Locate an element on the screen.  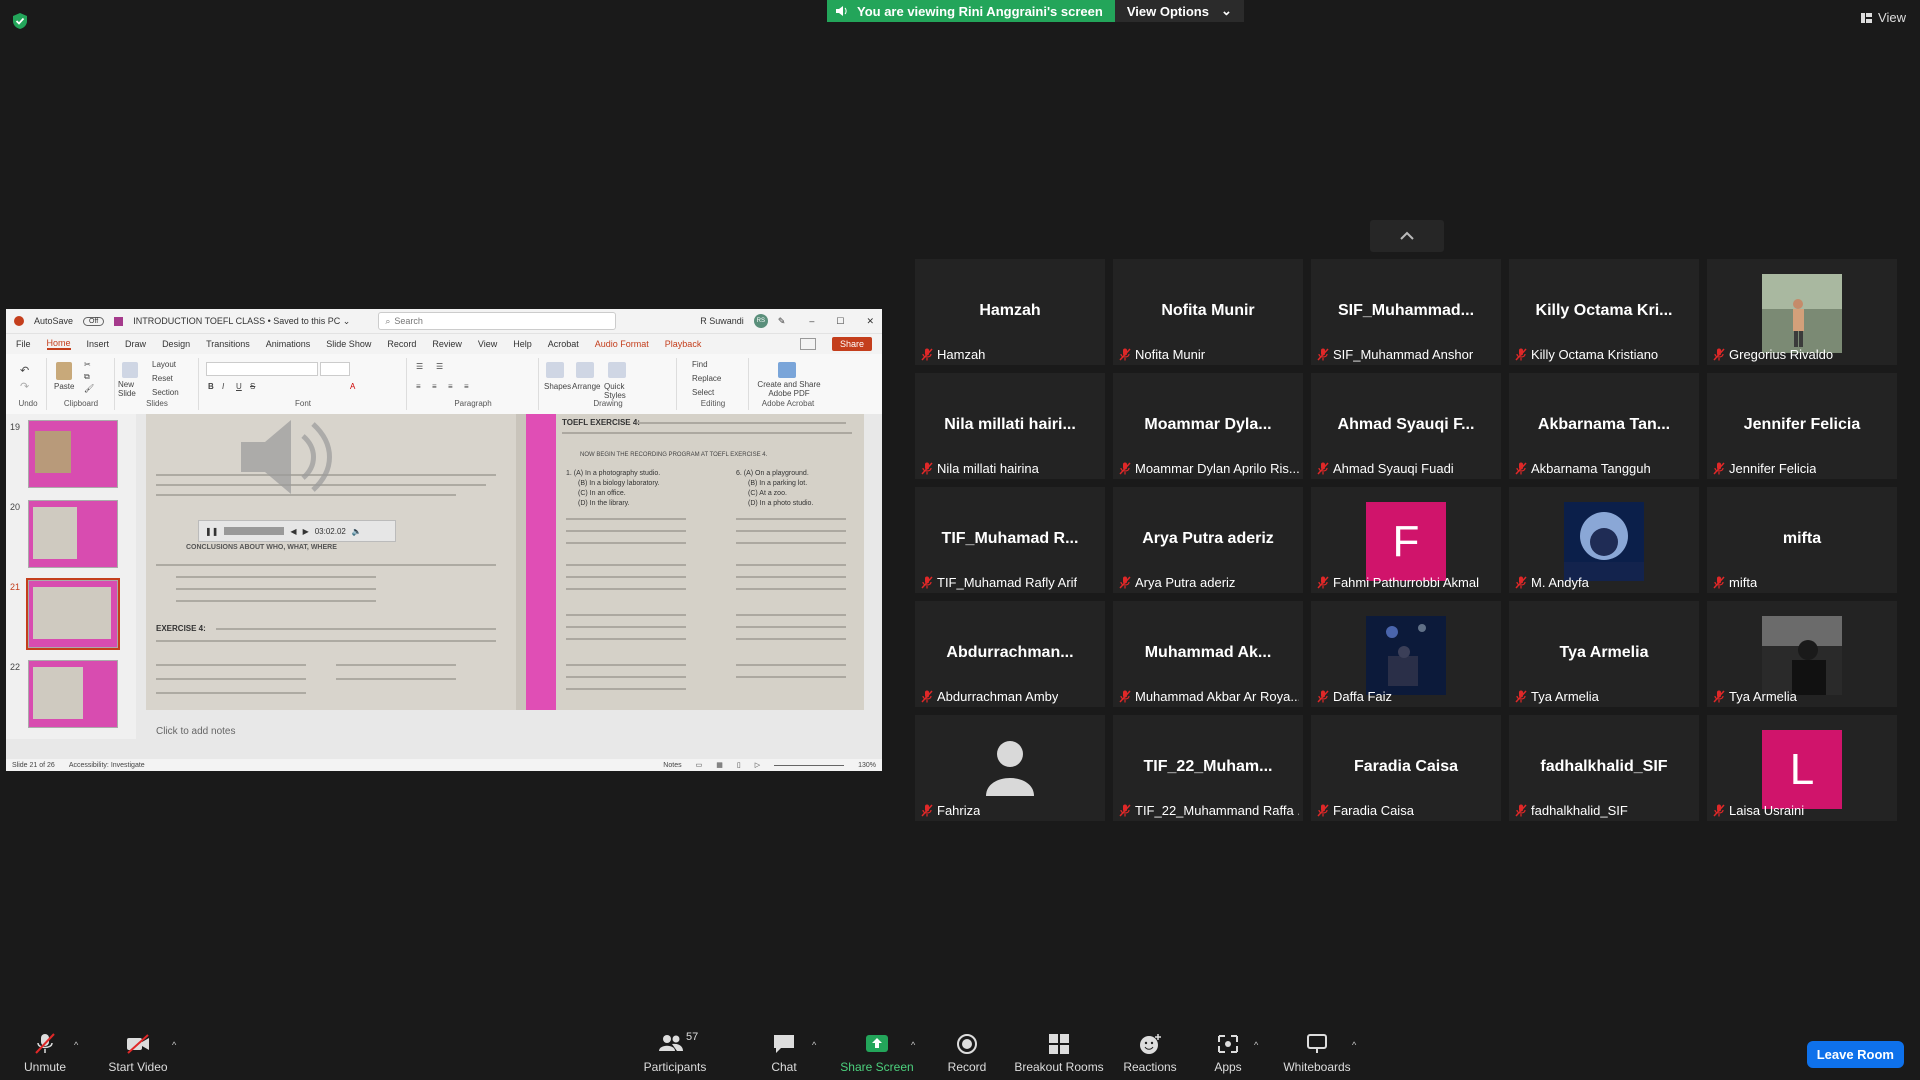
start-video-button: Start Video is located at coordinates (138, 1055).